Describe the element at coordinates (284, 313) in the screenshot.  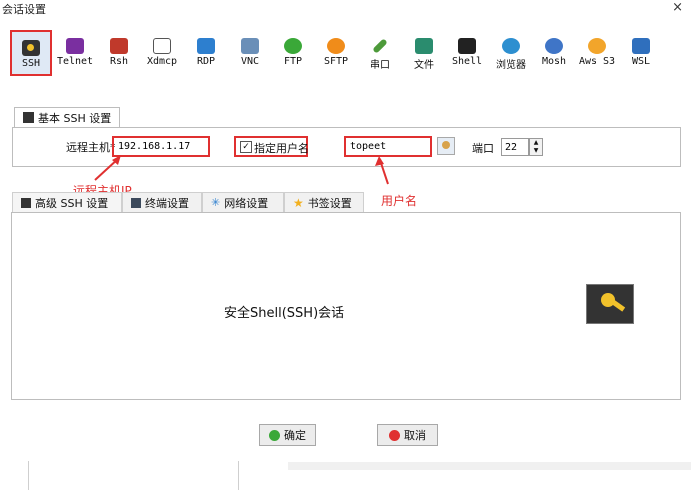
I see `session-description: 安全Shell(SSH)会话` at that location.